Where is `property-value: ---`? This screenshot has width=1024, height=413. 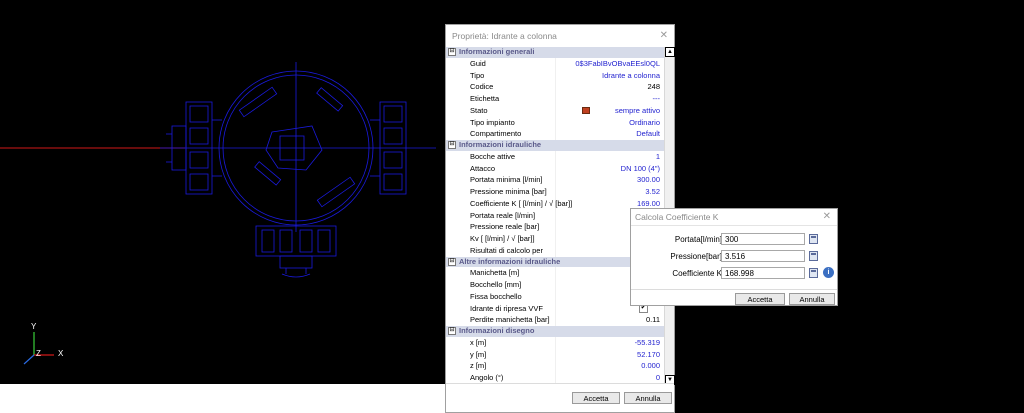
property-value: --- is located at coordinates (610, 99).